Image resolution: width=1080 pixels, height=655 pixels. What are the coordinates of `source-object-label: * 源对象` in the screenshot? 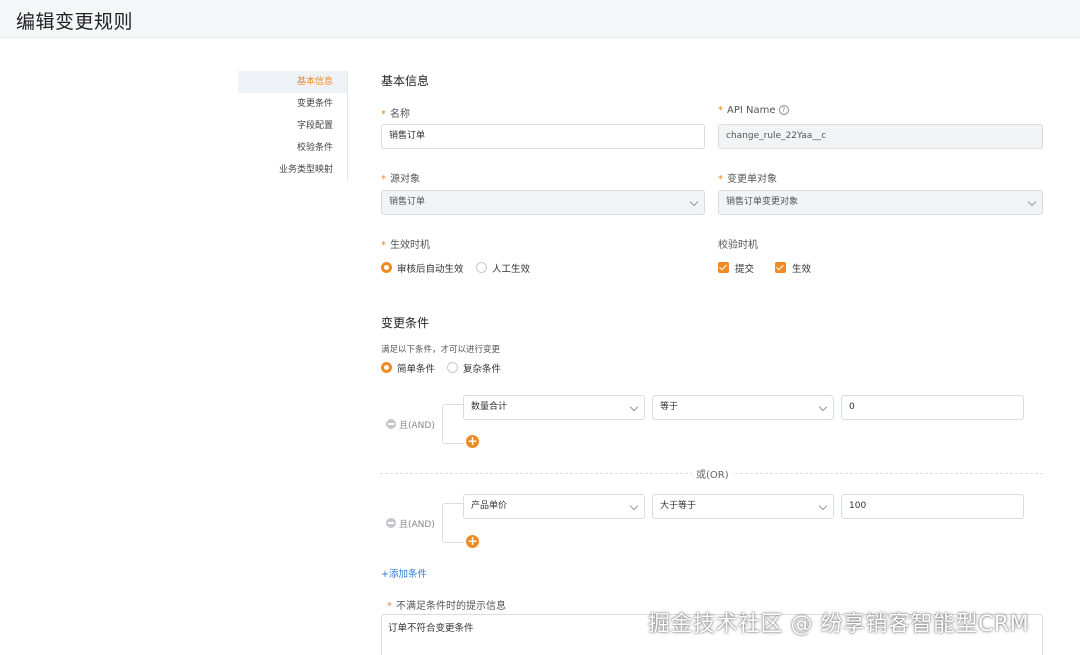 It's located at (400, 179).